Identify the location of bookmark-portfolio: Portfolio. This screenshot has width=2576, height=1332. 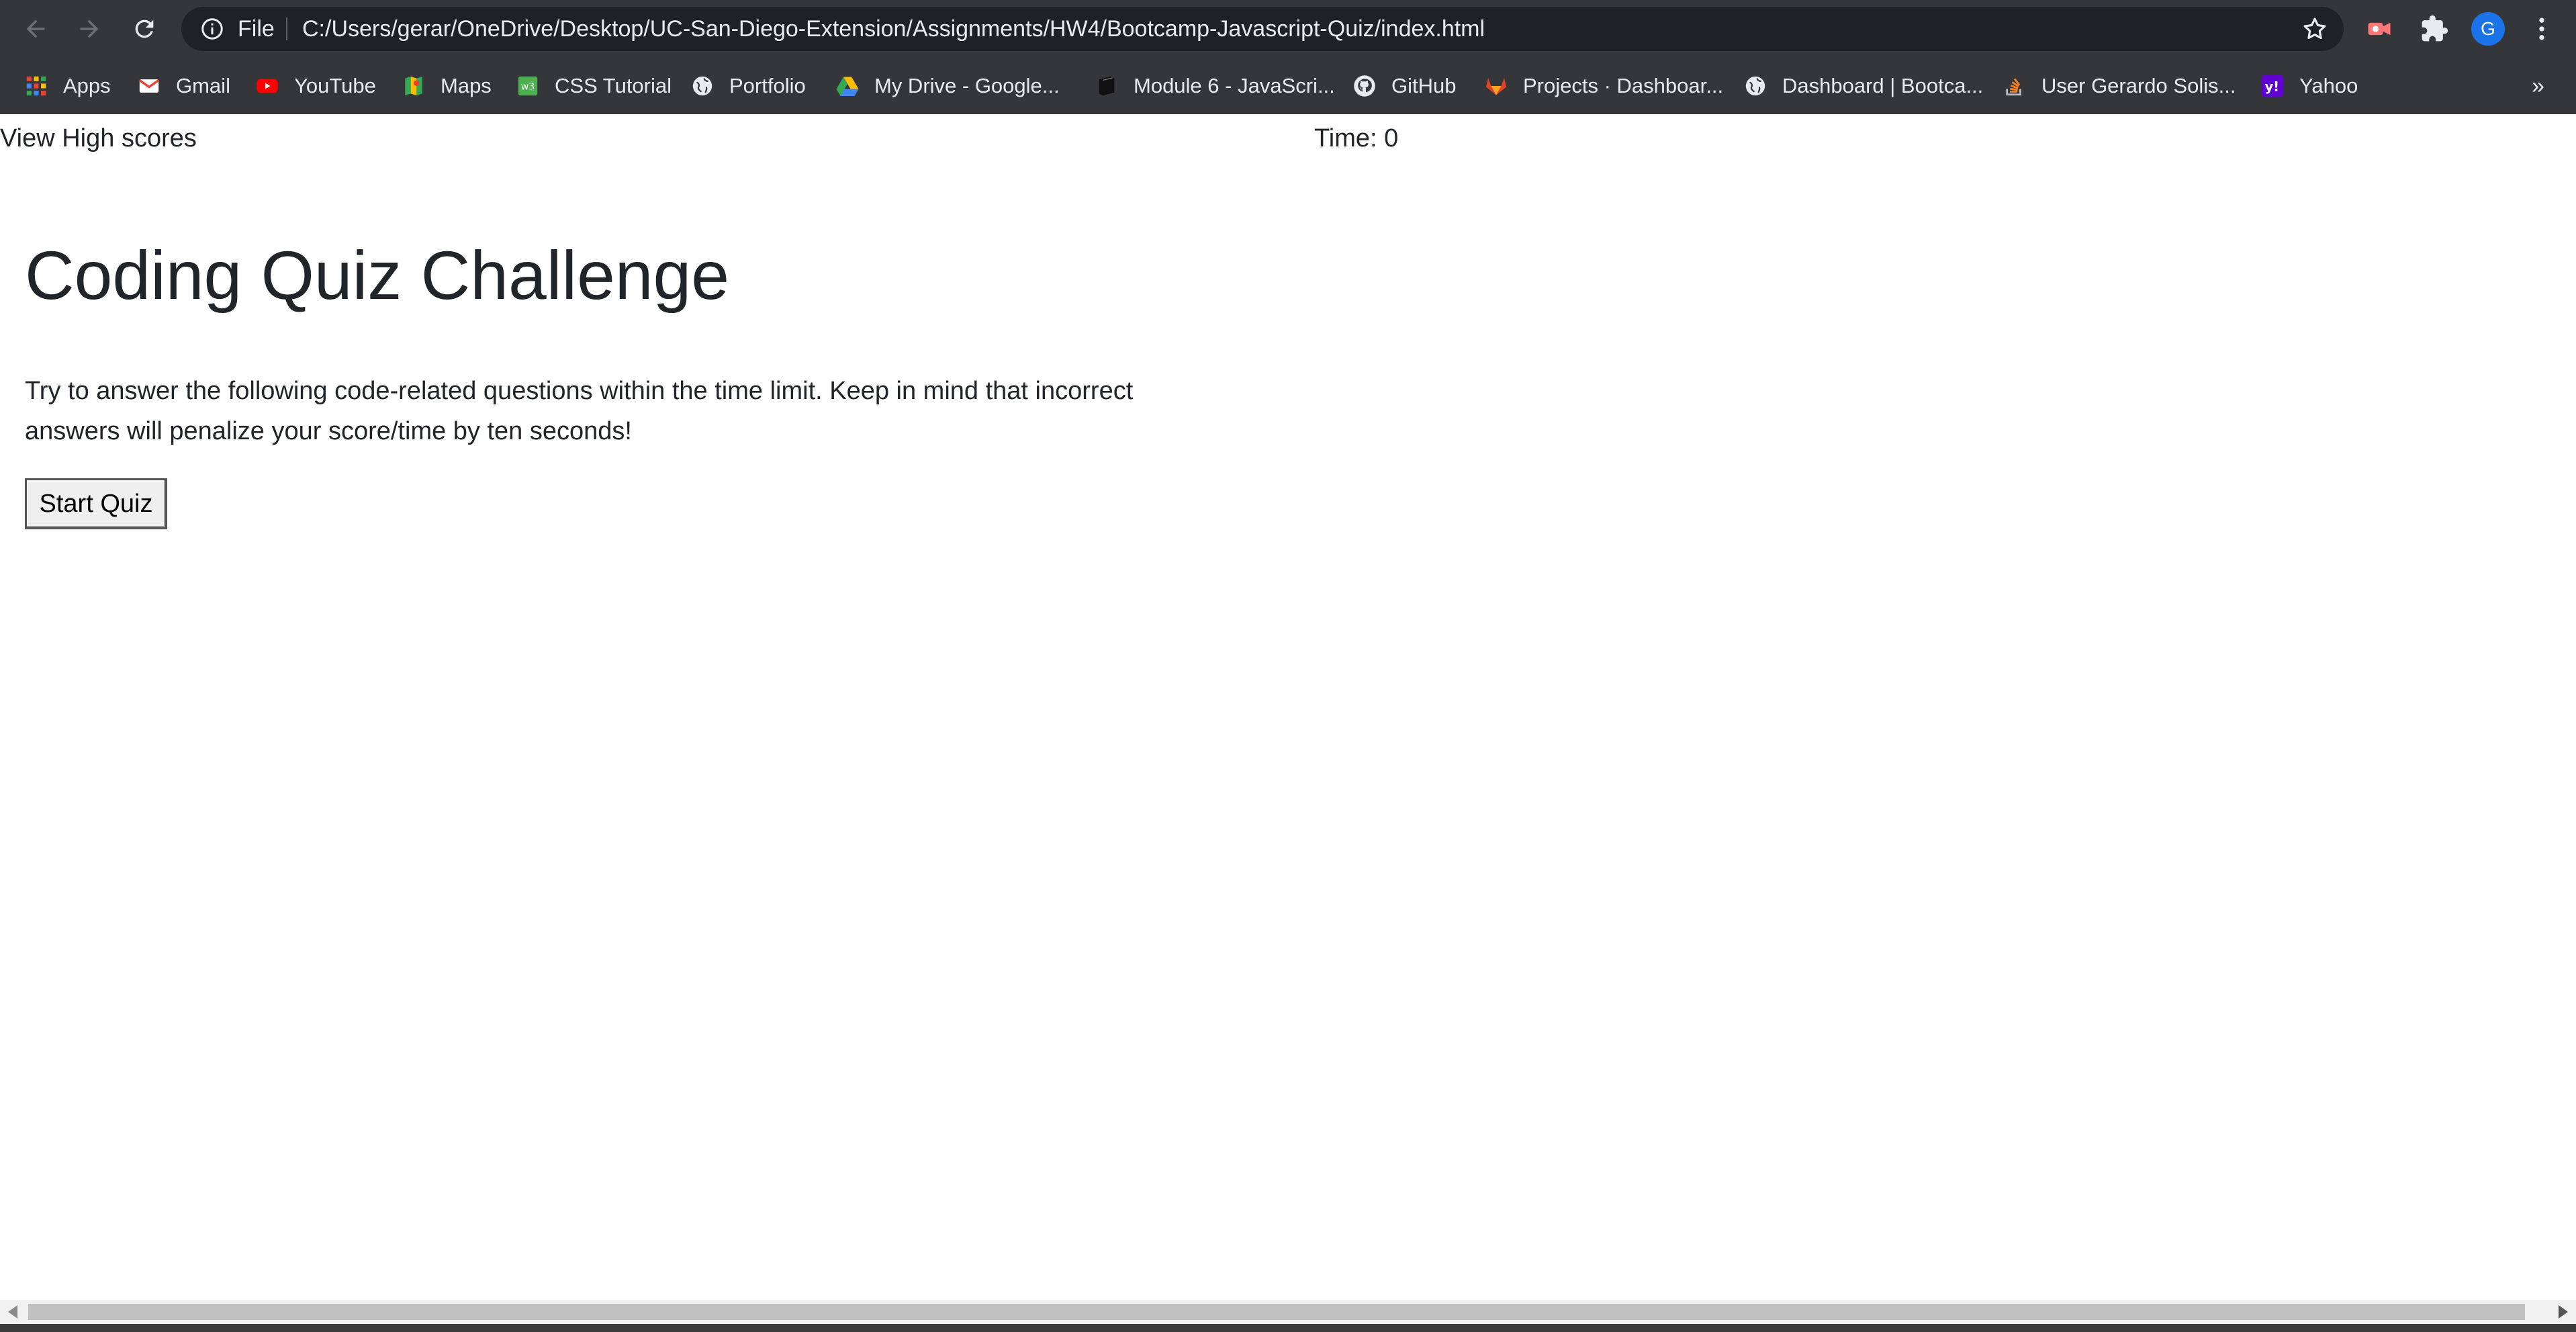
(748, 86).